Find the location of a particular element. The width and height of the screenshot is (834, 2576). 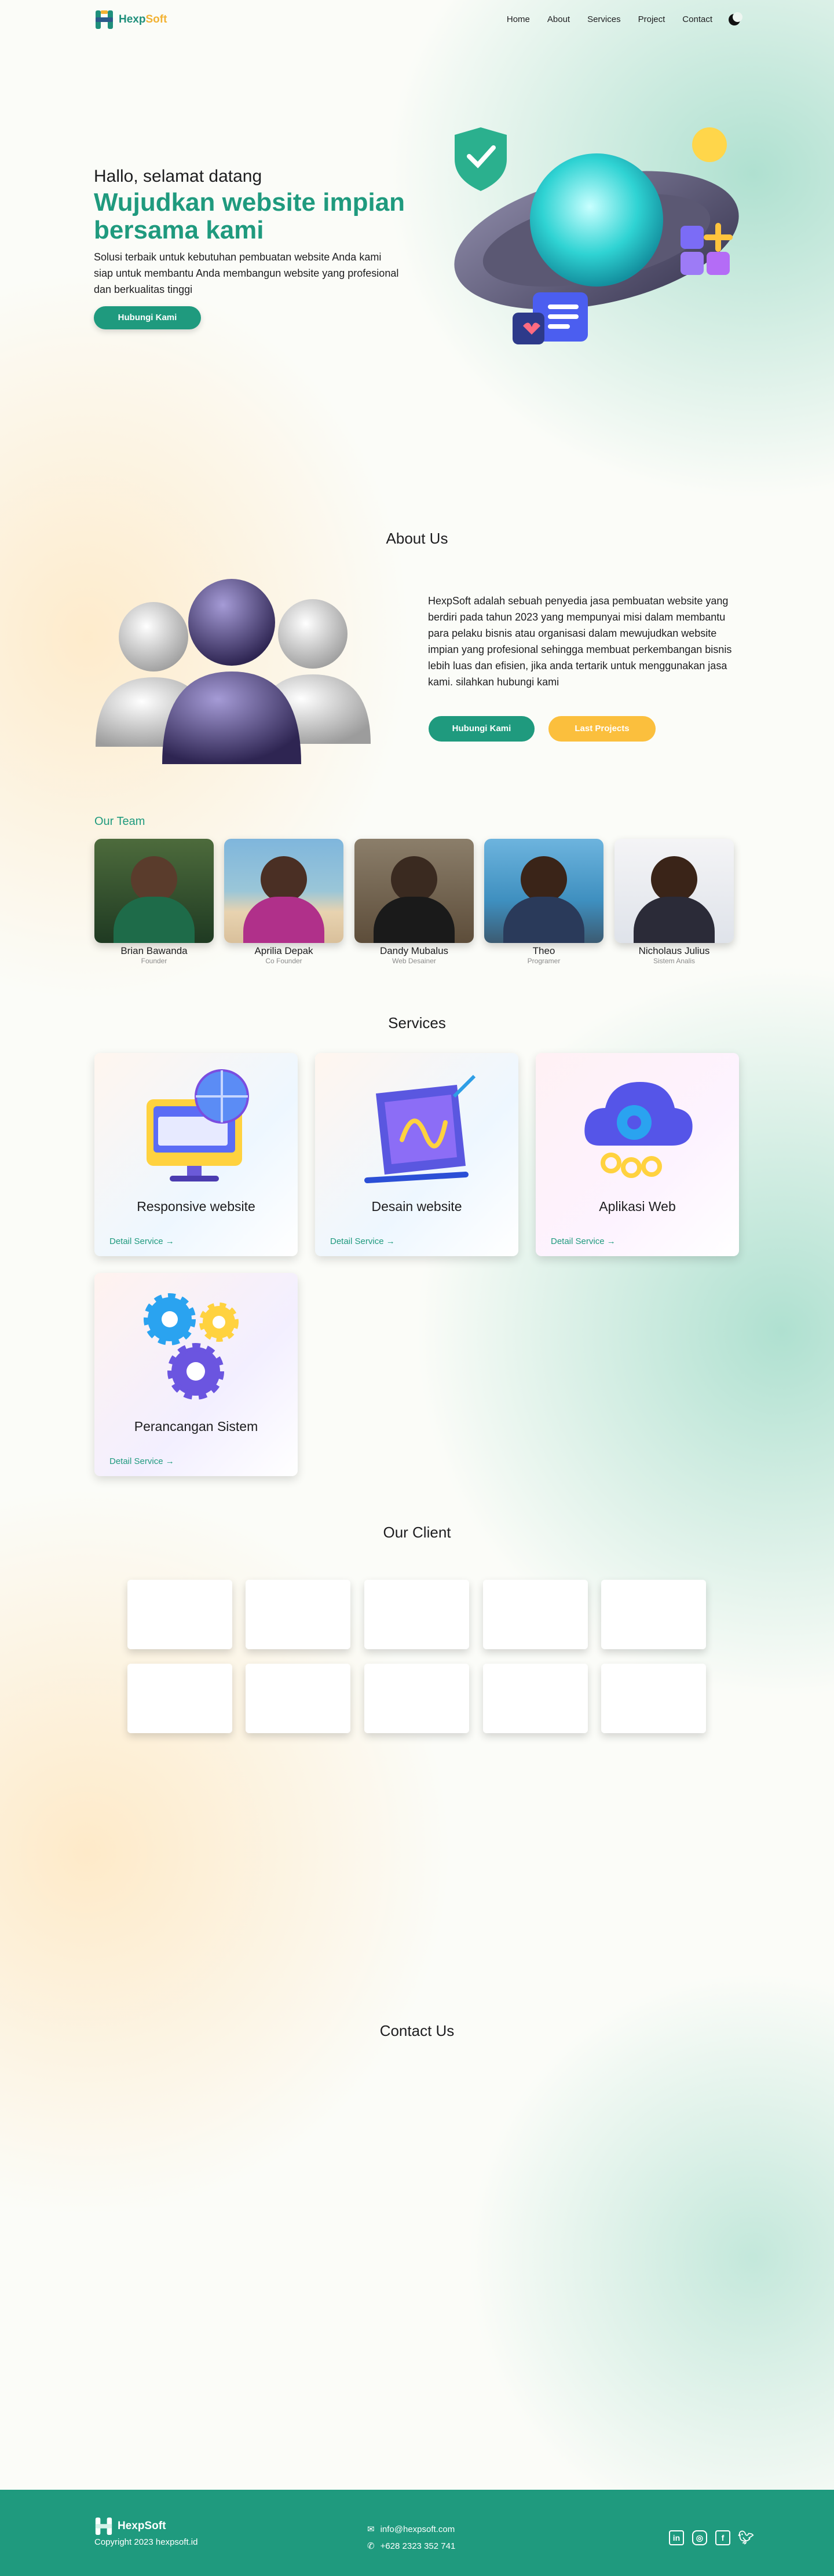

service-card-design: Desain website Detail Service → is located at coordinates (416, 1154).